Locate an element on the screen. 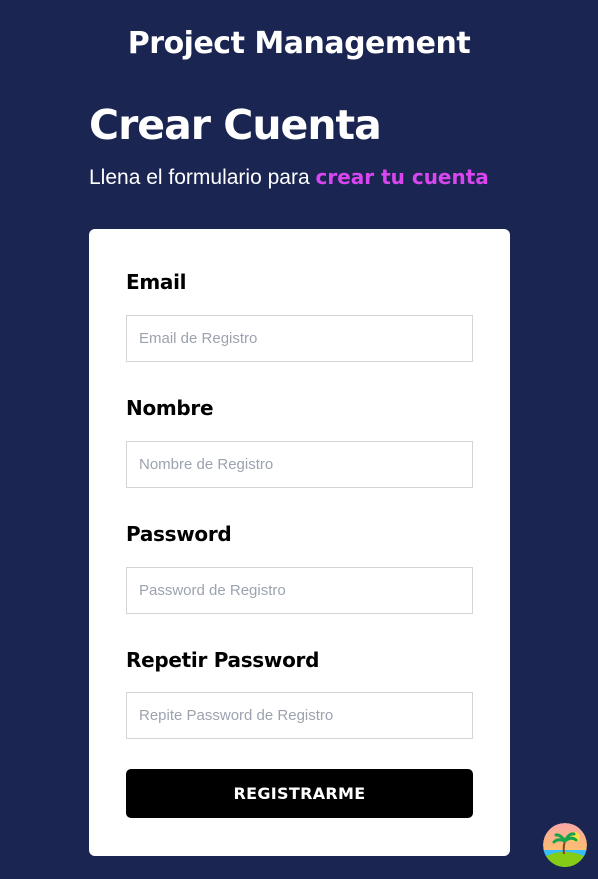 Image resolution: width=598 pixels, height=879 pixels. island-sunset-icon is located at coordinates (565, 845).